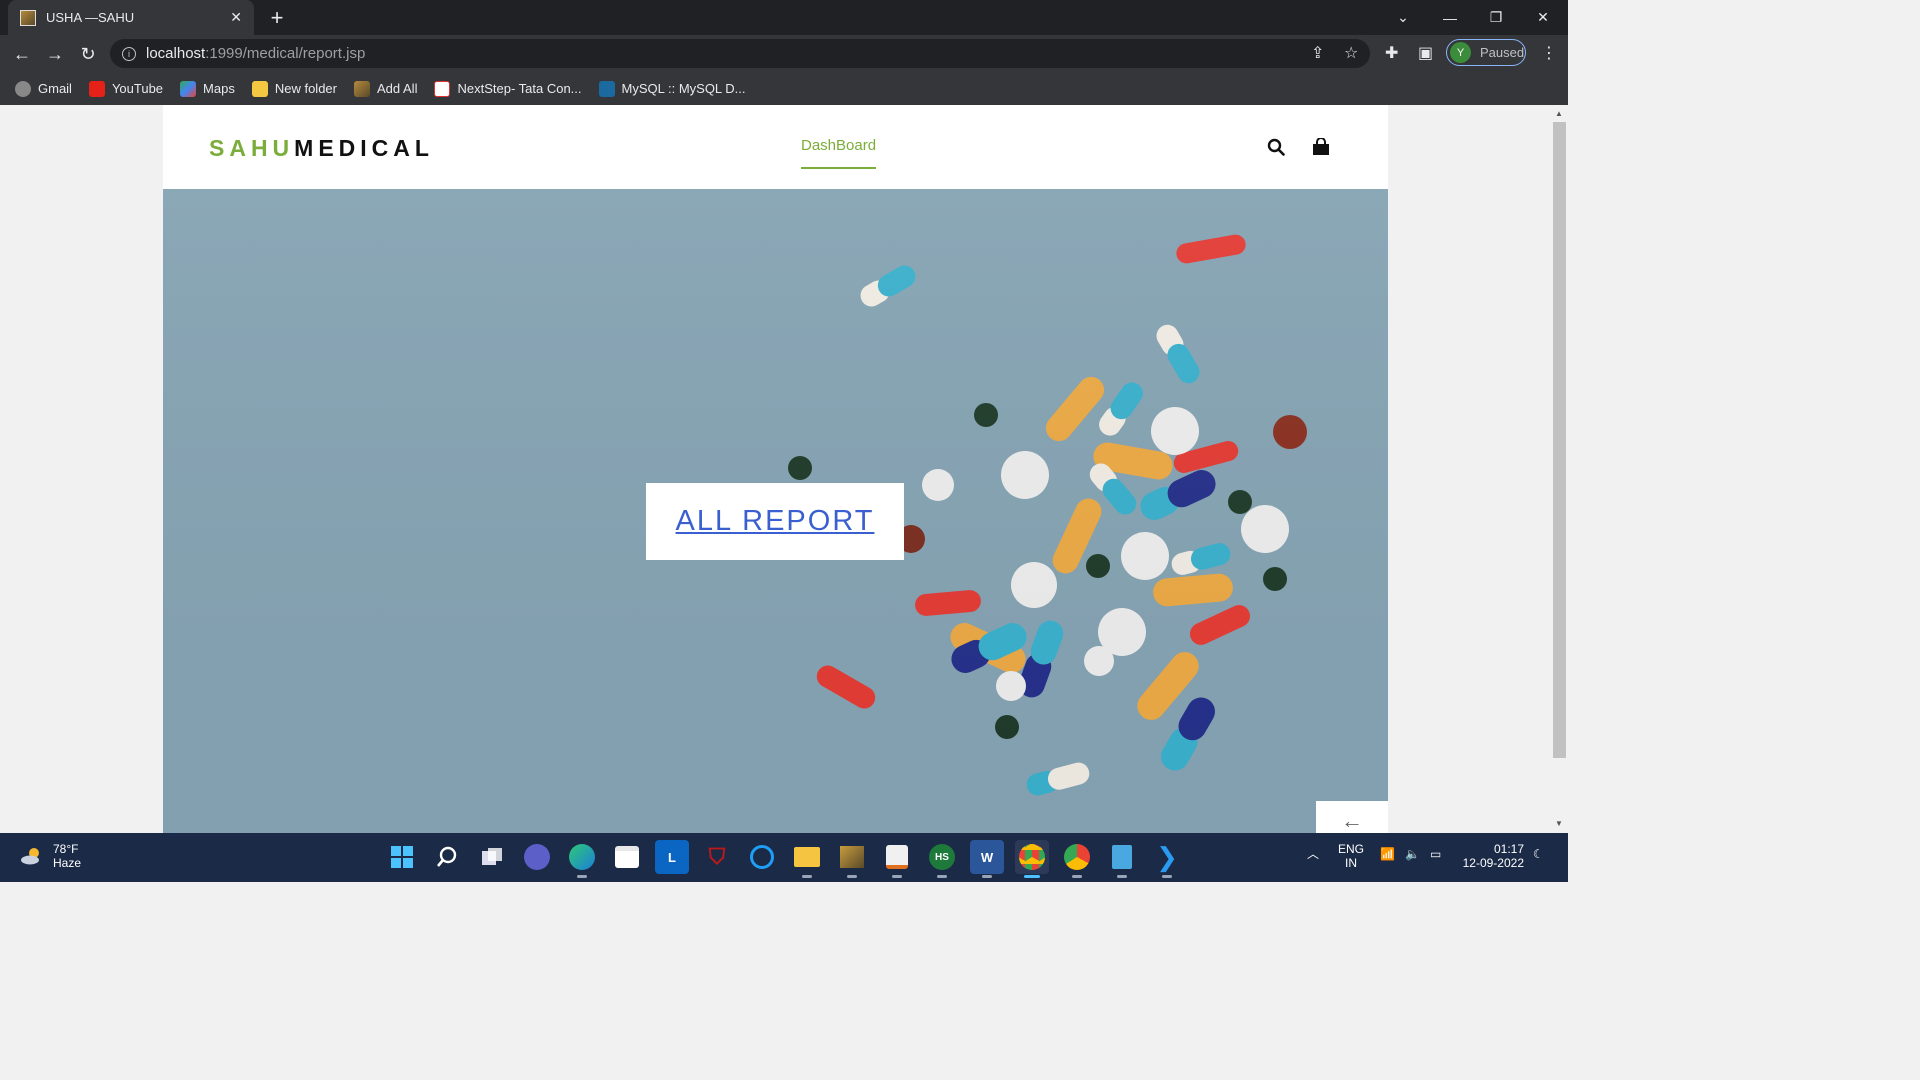 This screenshot has height=1080, width=1920. What do you see at coordinates (50, 856) in the screenshot?
I see `weather-widget: 78°F Haze` at bounding box center [50, 856].